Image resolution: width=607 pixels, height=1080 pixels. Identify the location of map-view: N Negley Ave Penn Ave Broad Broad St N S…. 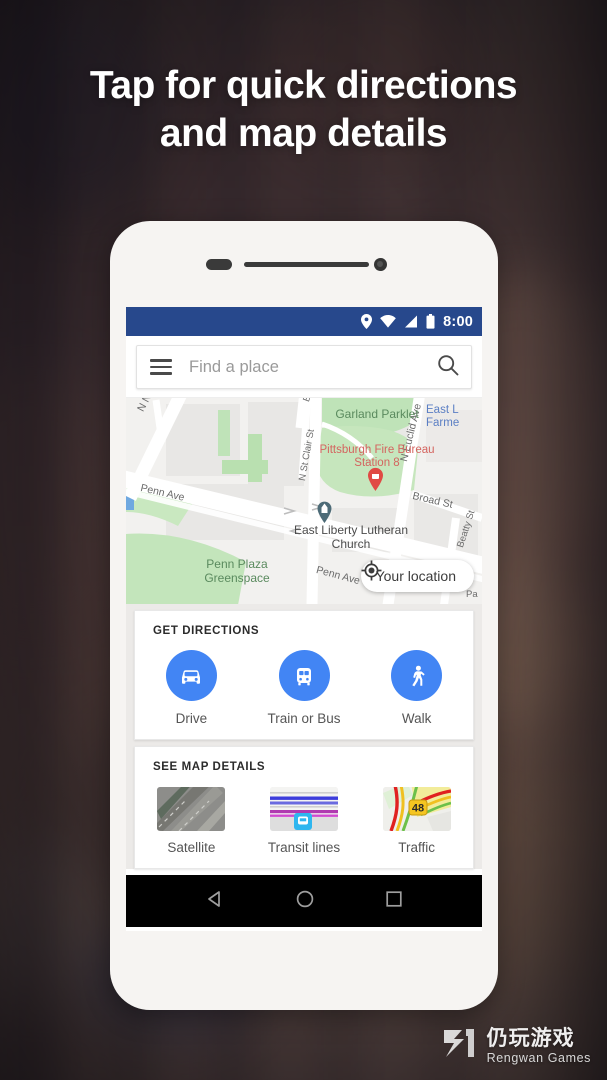
(304, 500).